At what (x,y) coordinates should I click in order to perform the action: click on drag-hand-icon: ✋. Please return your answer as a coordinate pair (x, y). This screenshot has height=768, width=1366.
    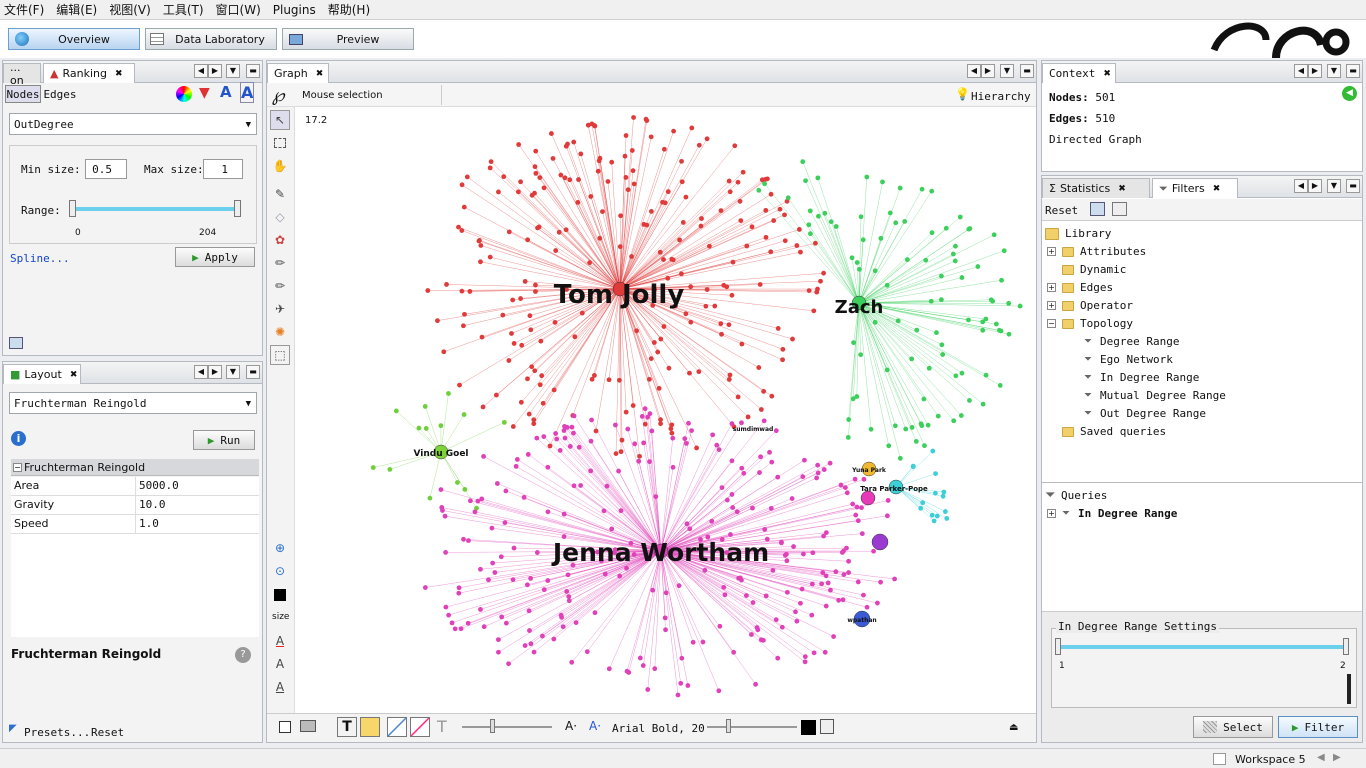
    Looking at the image, I should click on (280, 166).